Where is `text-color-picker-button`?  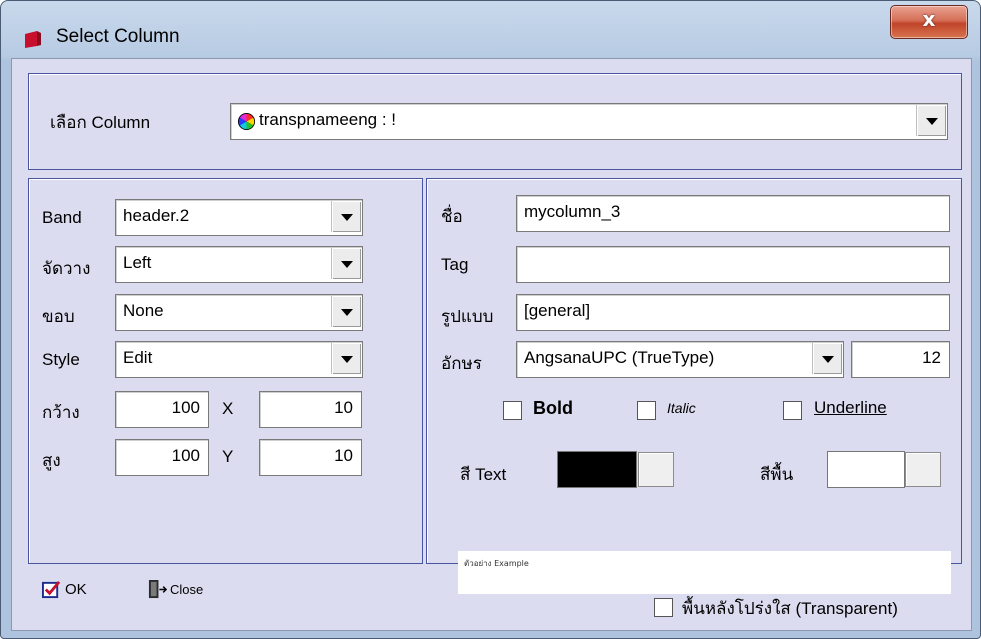 text-color-picker-button is located at coordinates (656, 469).